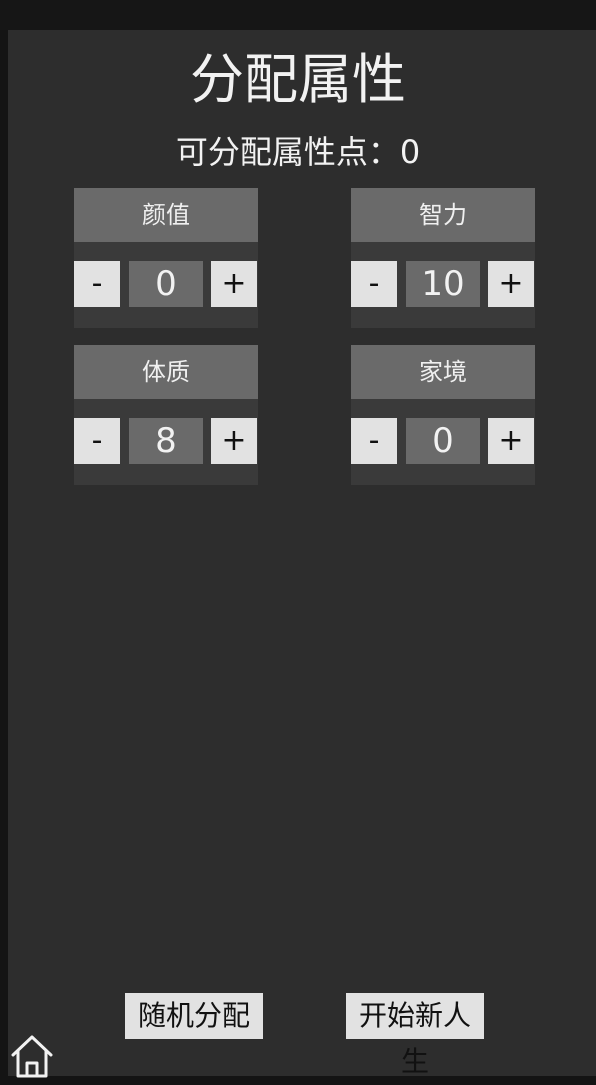 This screenshot has width=596, height=1085. What do you see at coordinates (166, 415) in the screenshot?
I see `attribute-card-constitution: 体质 - 8 +` at bounding box center [166, 415].